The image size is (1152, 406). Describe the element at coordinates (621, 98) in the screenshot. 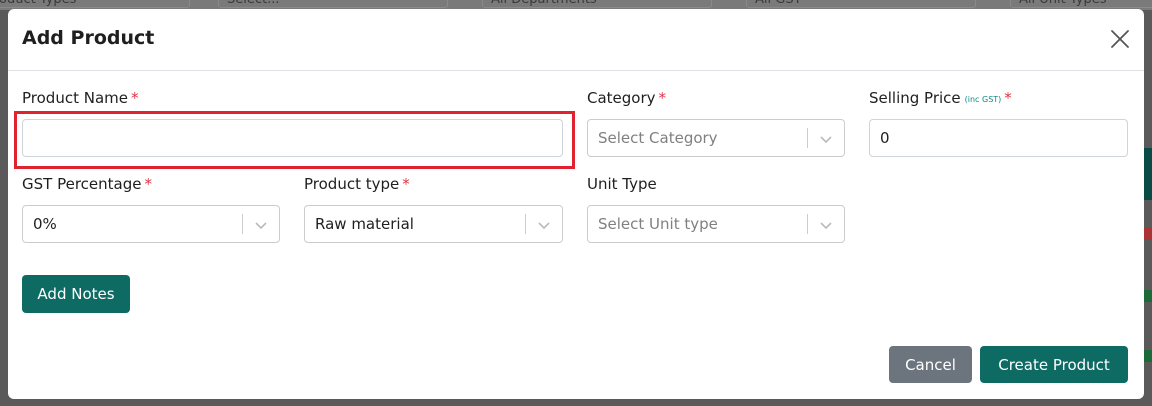

I see `category-label-text: Category` at that location.